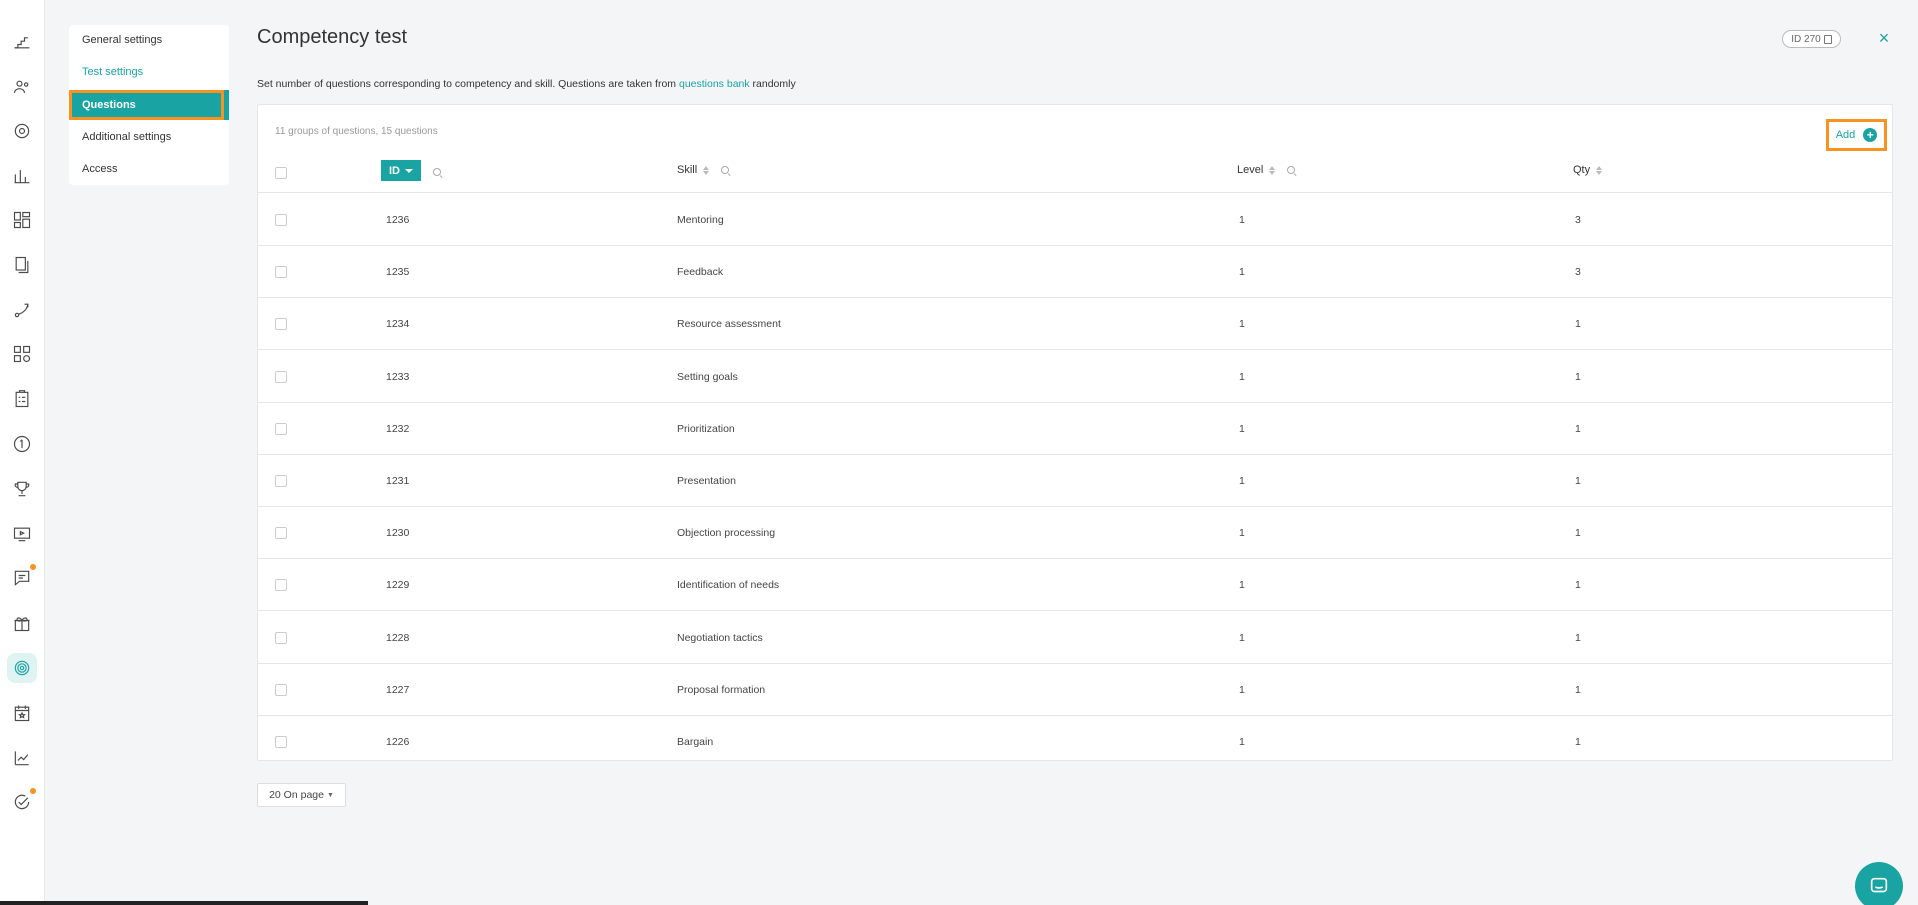 The width and height of the screenshot is (1918, 905). I want to click on rail-number-one-button, so click(22, 444).